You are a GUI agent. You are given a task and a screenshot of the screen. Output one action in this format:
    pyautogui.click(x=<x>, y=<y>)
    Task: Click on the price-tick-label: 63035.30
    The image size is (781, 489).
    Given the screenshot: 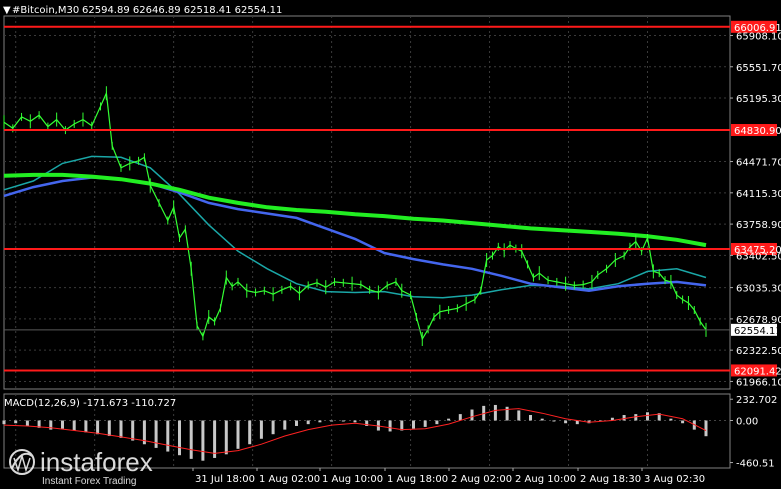 What is the action you would take?
    pyautogui.click(x=758, y=289)
    